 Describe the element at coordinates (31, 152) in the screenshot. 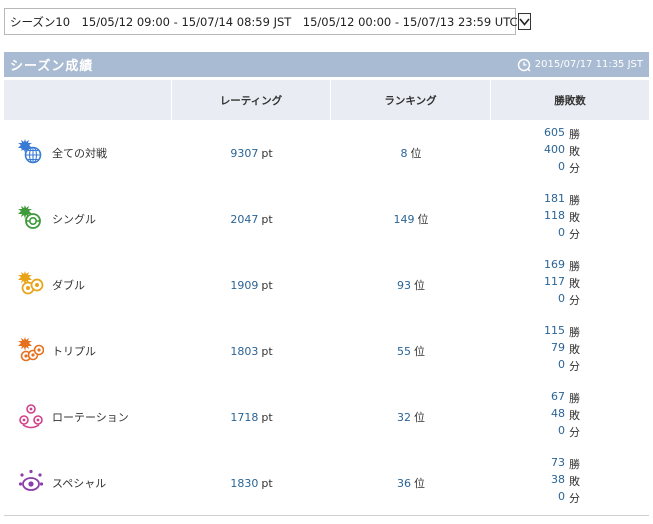

I see `globe-icon` at that location.